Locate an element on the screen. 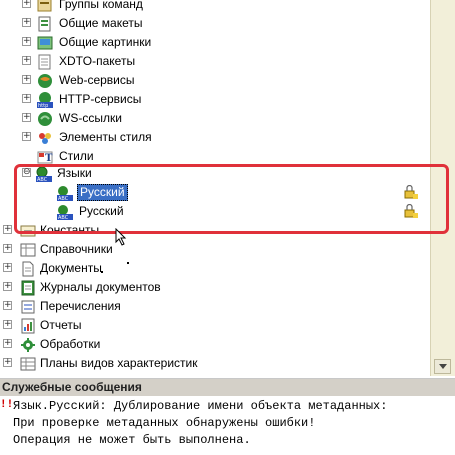  tree-item-data-processors: + Обработки is located at coordinates (210, 344).